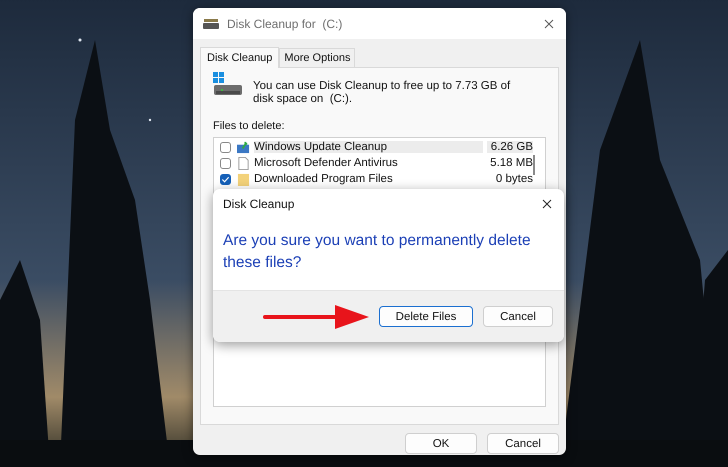 The image size is (728, 467). I want to click on dialog-button: OK, so click(441, 443).